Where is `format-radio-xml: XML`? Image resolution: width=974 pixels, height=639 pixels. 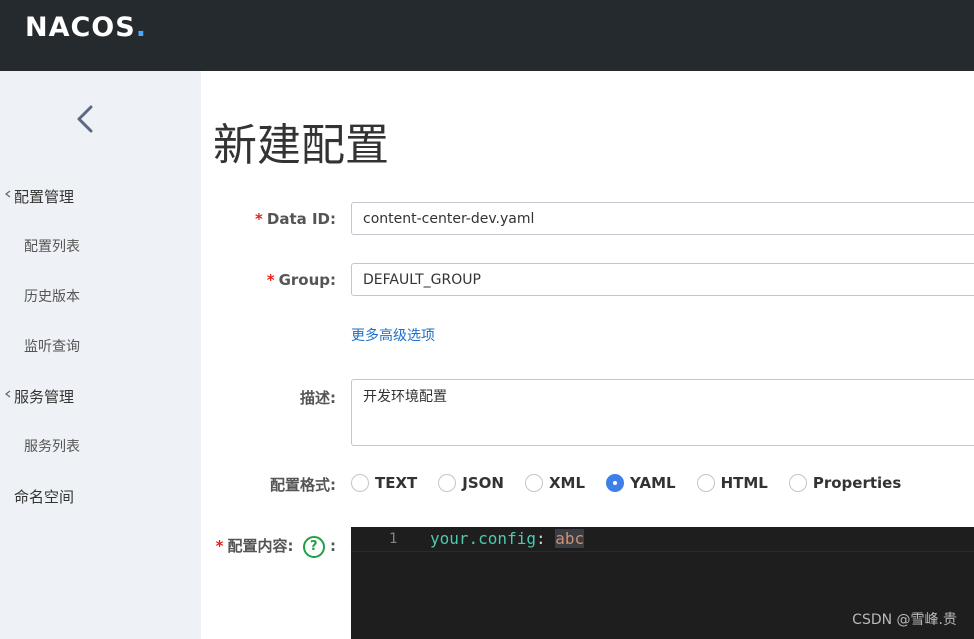 format-radio-xml: XML is located at coordinates (555, 483).